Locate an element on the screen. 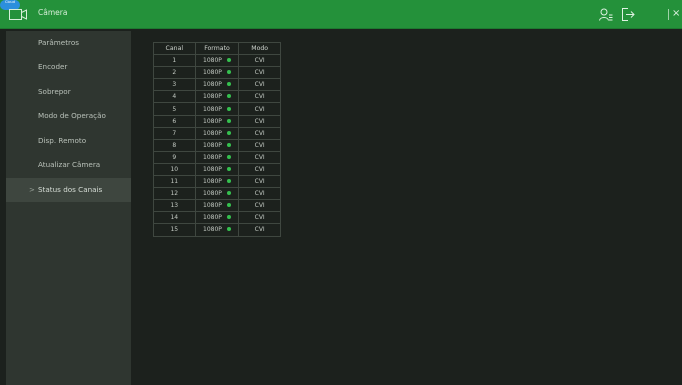  close-icon: × is located at coordinates (677, 14).